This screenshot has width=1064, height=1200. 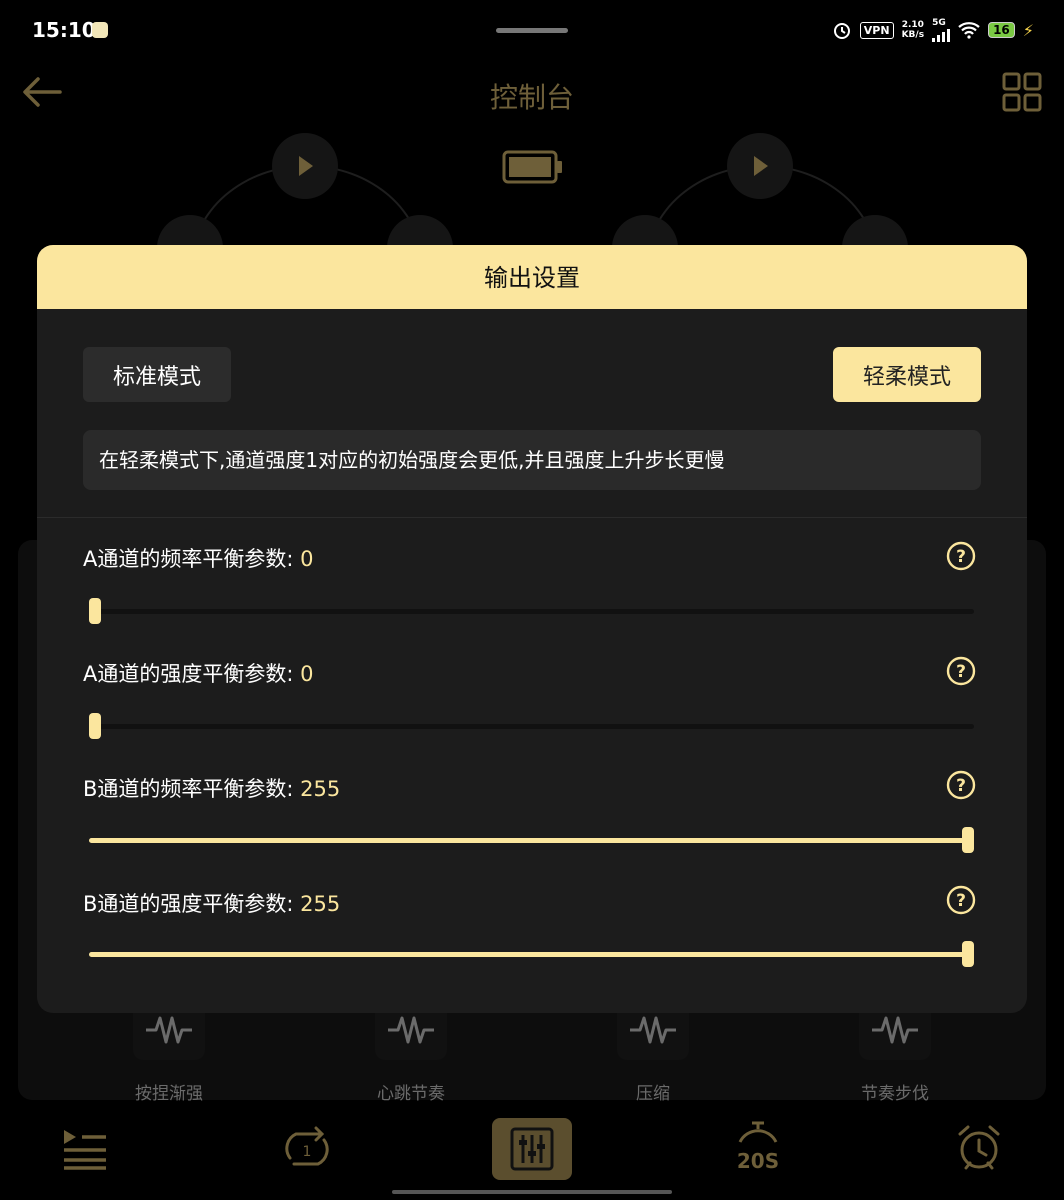 What do you see at coordinates (532, 1192) in the screenshot?
I see `home-indicator` at bounding box center [532, 1192].